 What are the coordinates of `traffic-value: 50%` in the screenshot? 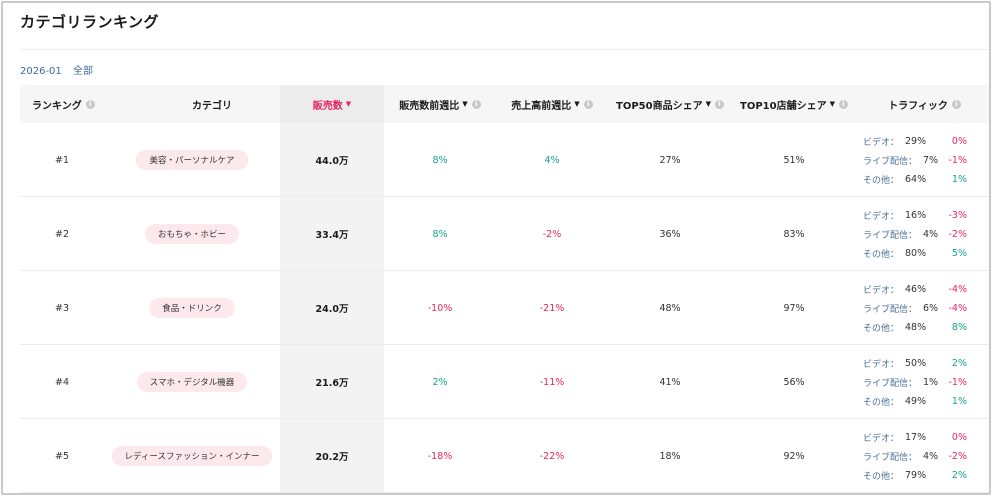 It's located at (916, 363).